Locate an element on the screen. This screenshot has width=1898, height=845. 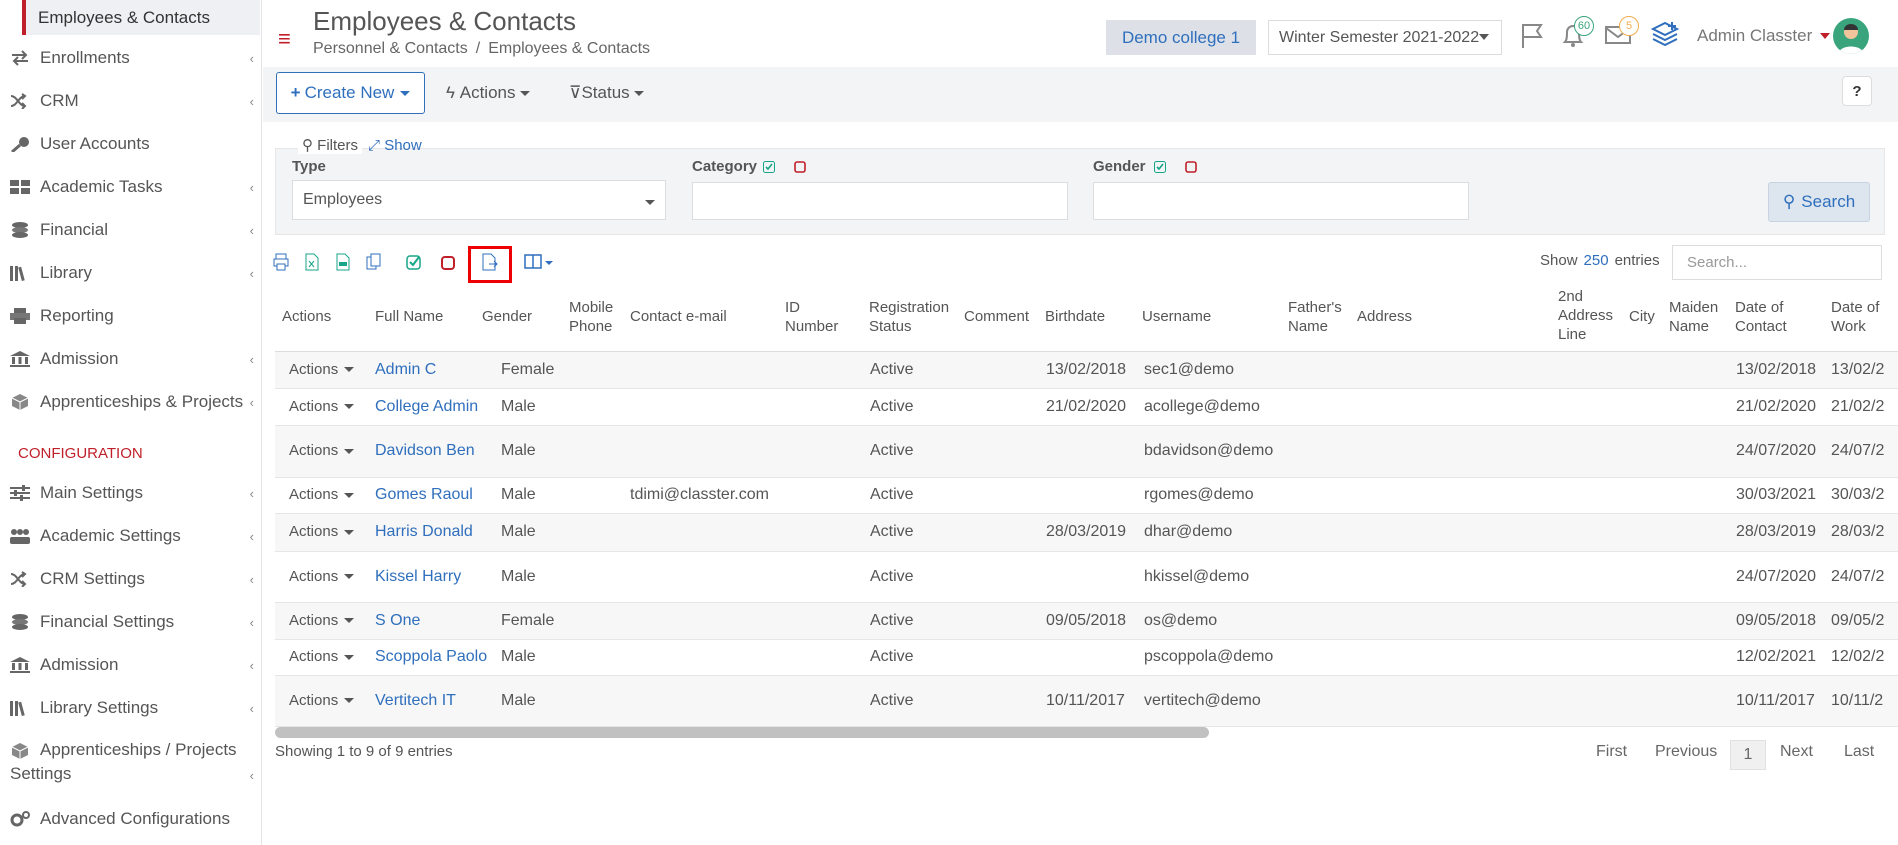
export-file-icon is located at coordinates (490, 262).